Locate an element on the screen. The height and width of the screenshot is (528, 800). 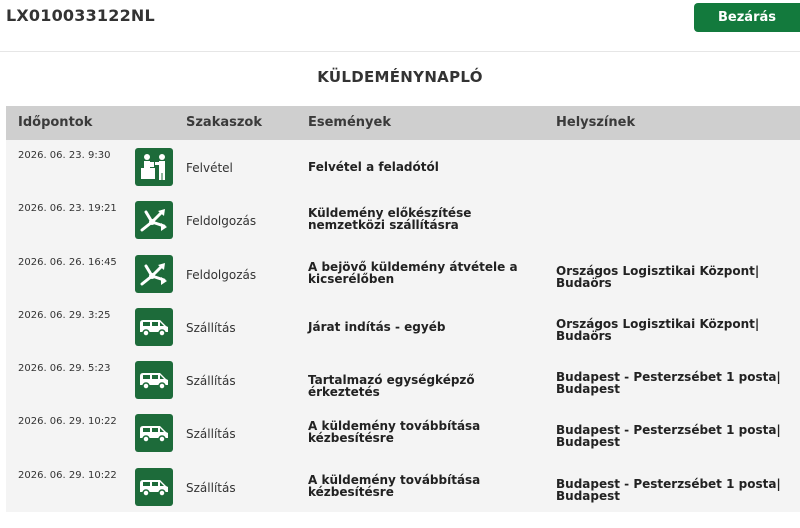
column-header-time: Időpontok is located at coordinates (55, 122).